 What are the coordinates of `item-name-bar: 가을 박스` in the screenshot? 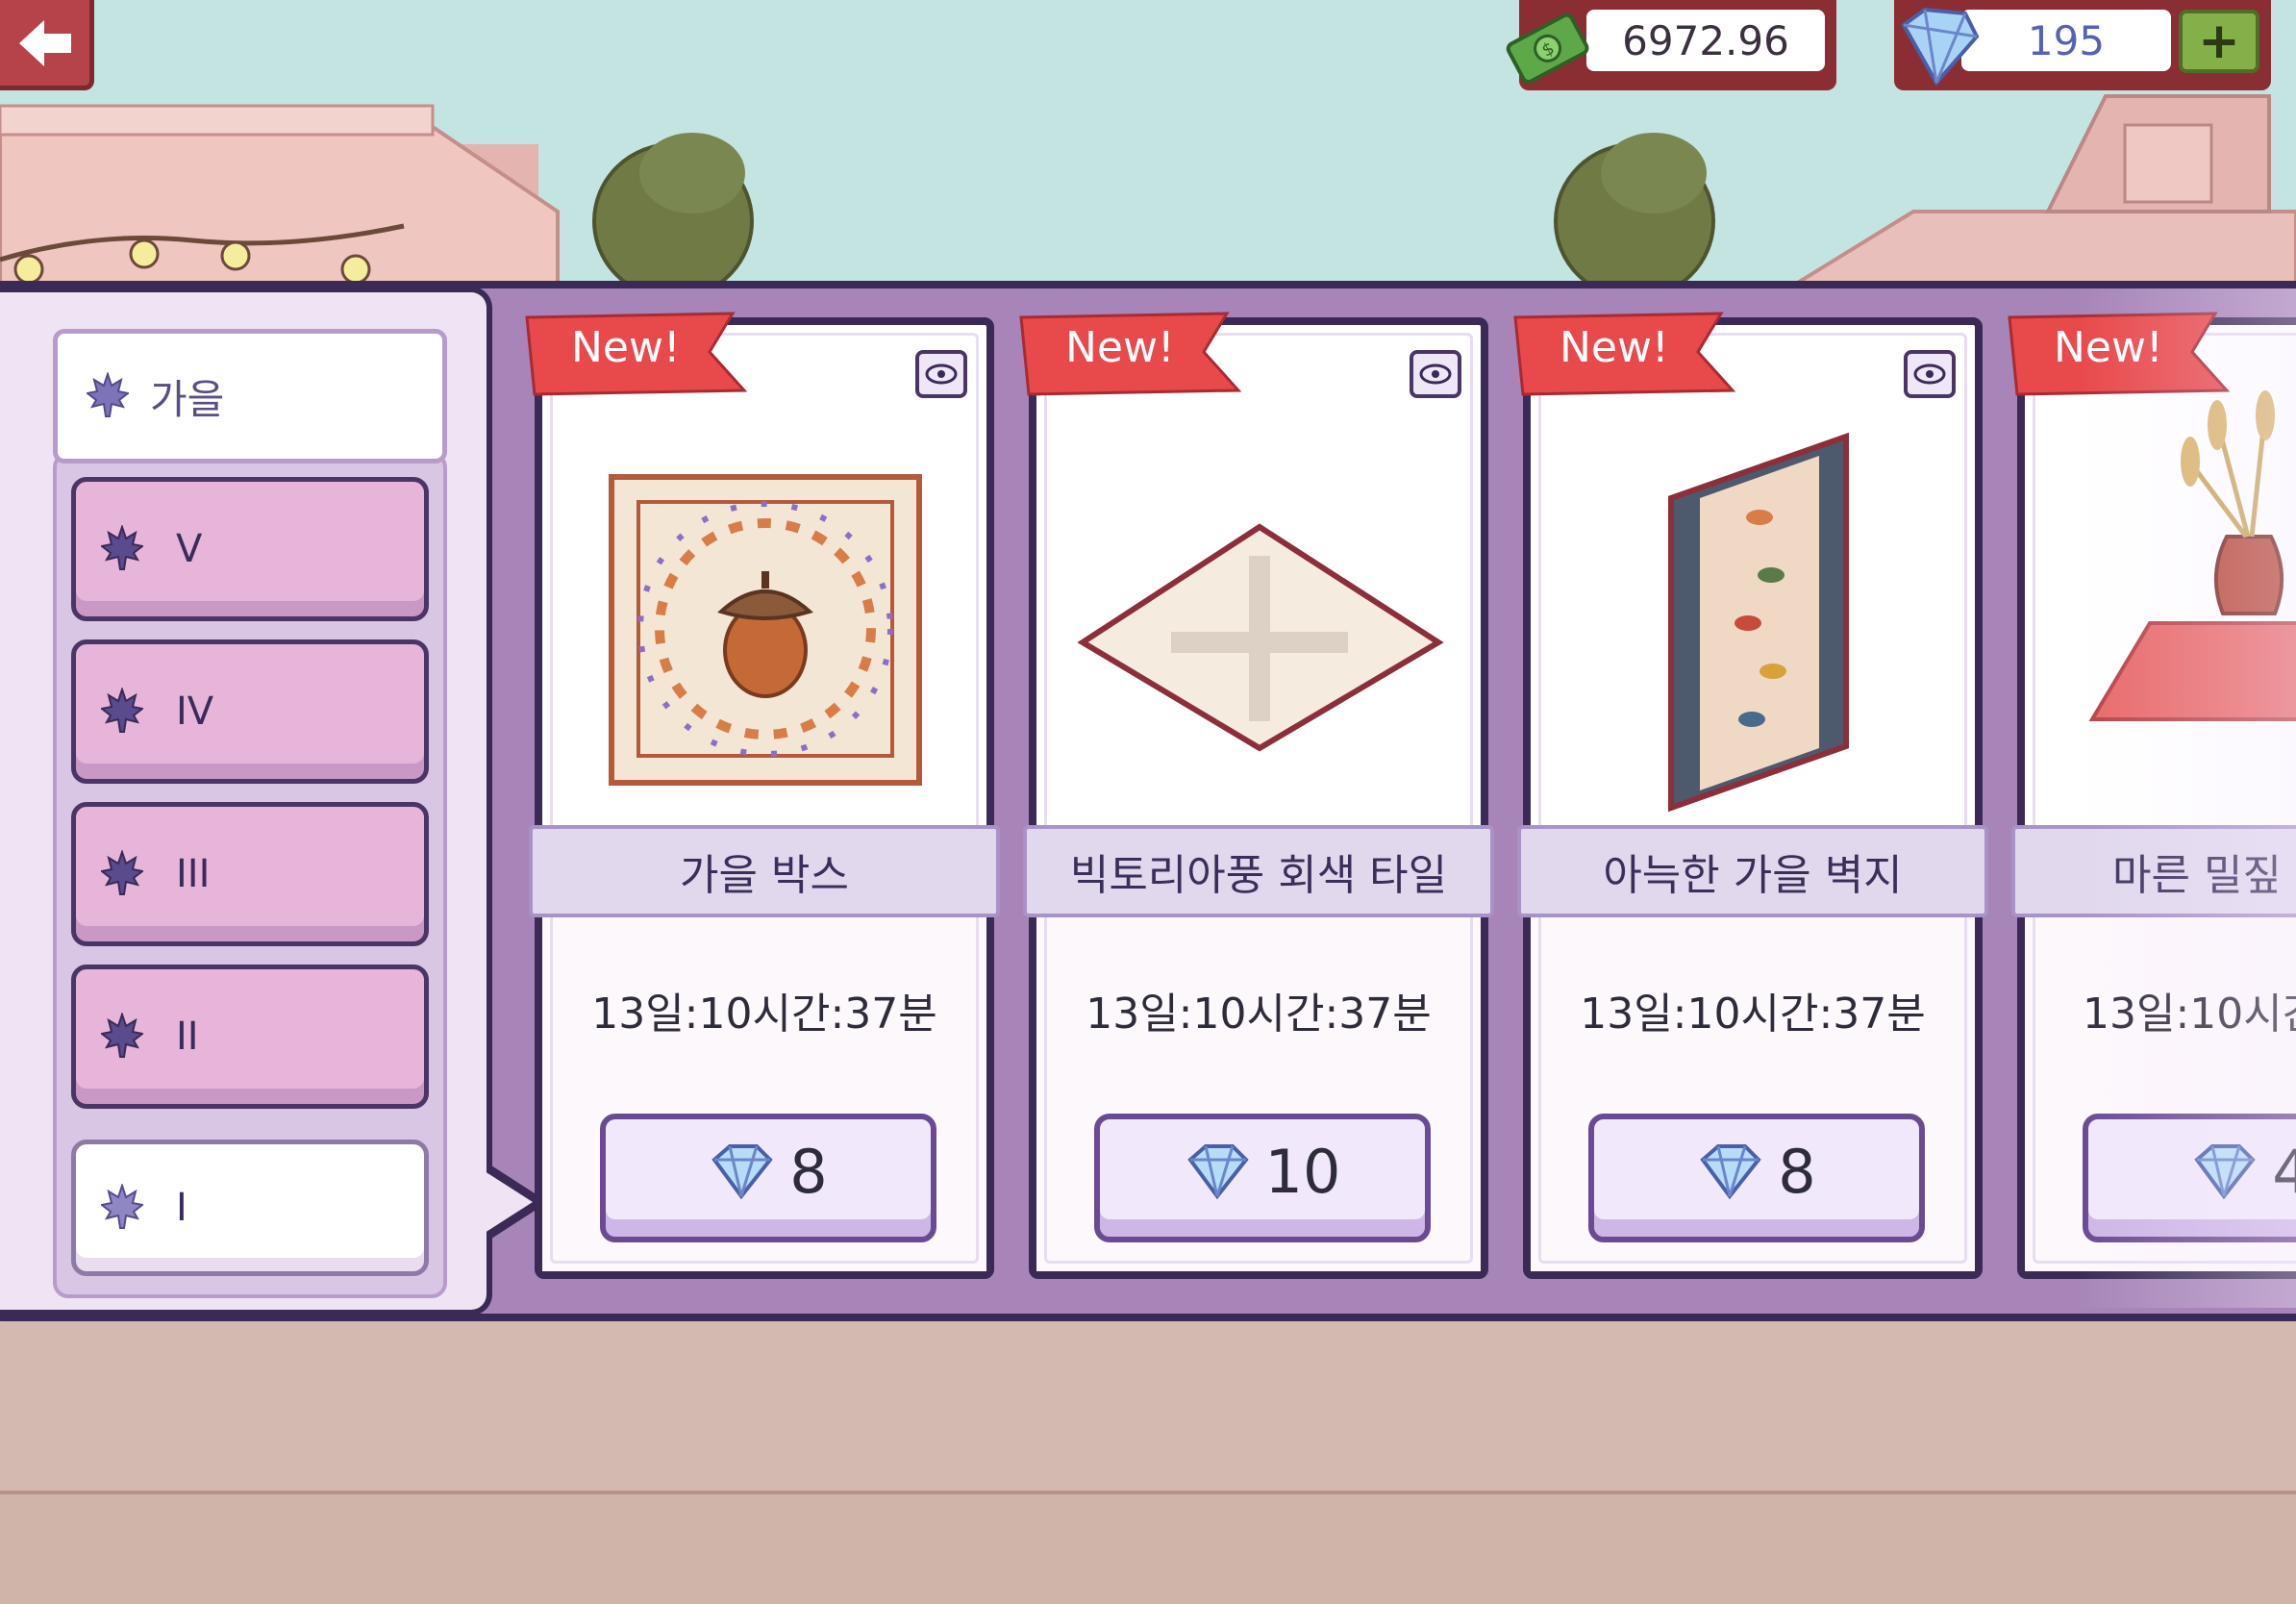 It's located at (764, 871).